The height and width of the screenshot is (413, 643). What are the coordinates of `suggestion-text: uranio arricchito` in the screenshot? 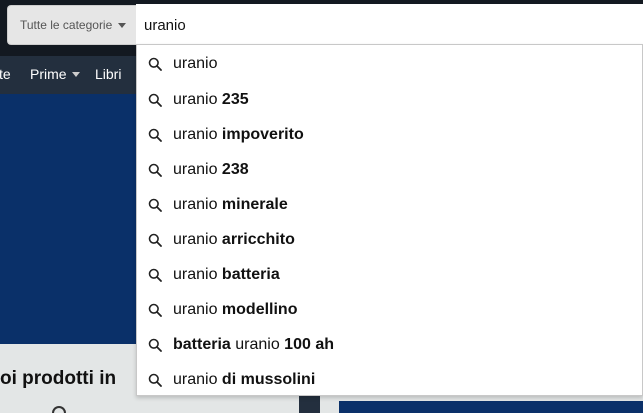 It's located at (234, 240).